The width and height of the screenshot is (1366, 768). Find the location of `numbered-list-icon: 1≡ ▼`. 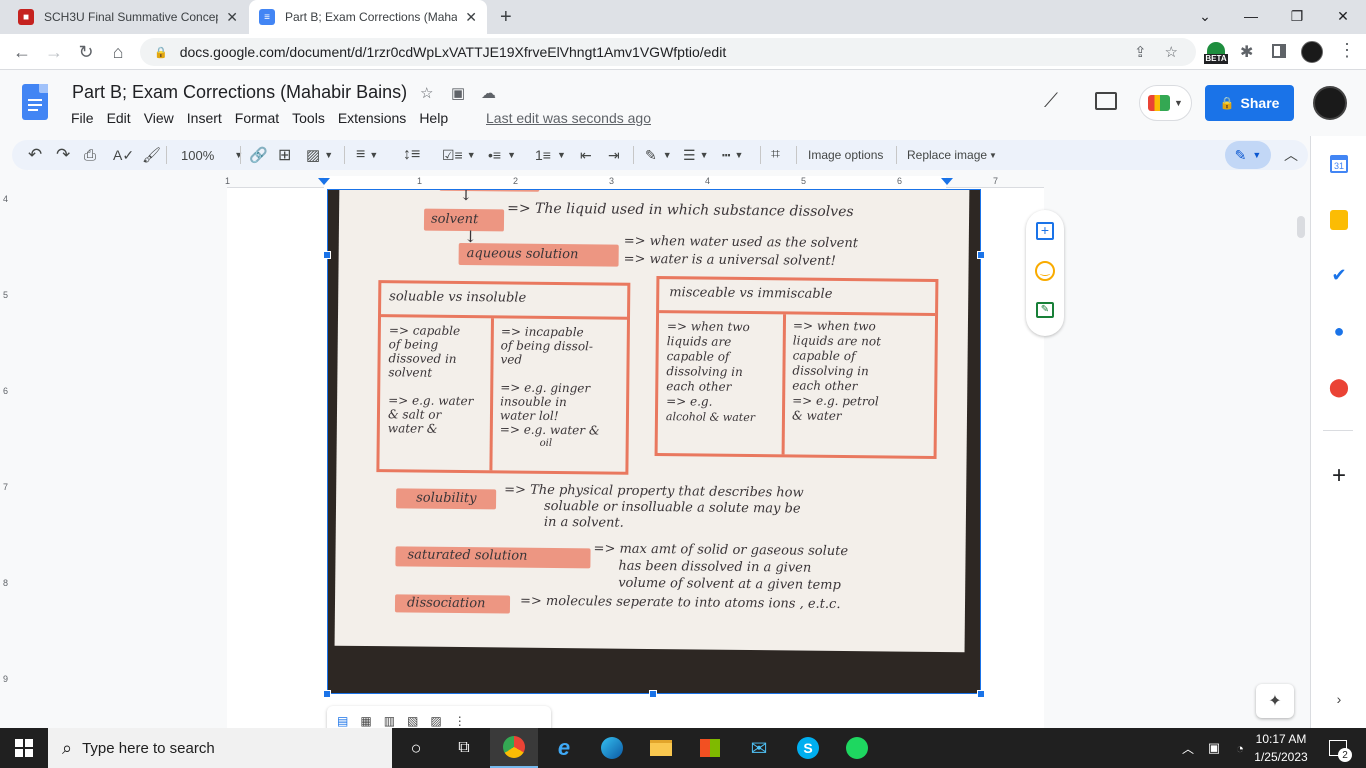

numbered-list-icon: 1≡ ▼ is located at coordinates (550, 155).